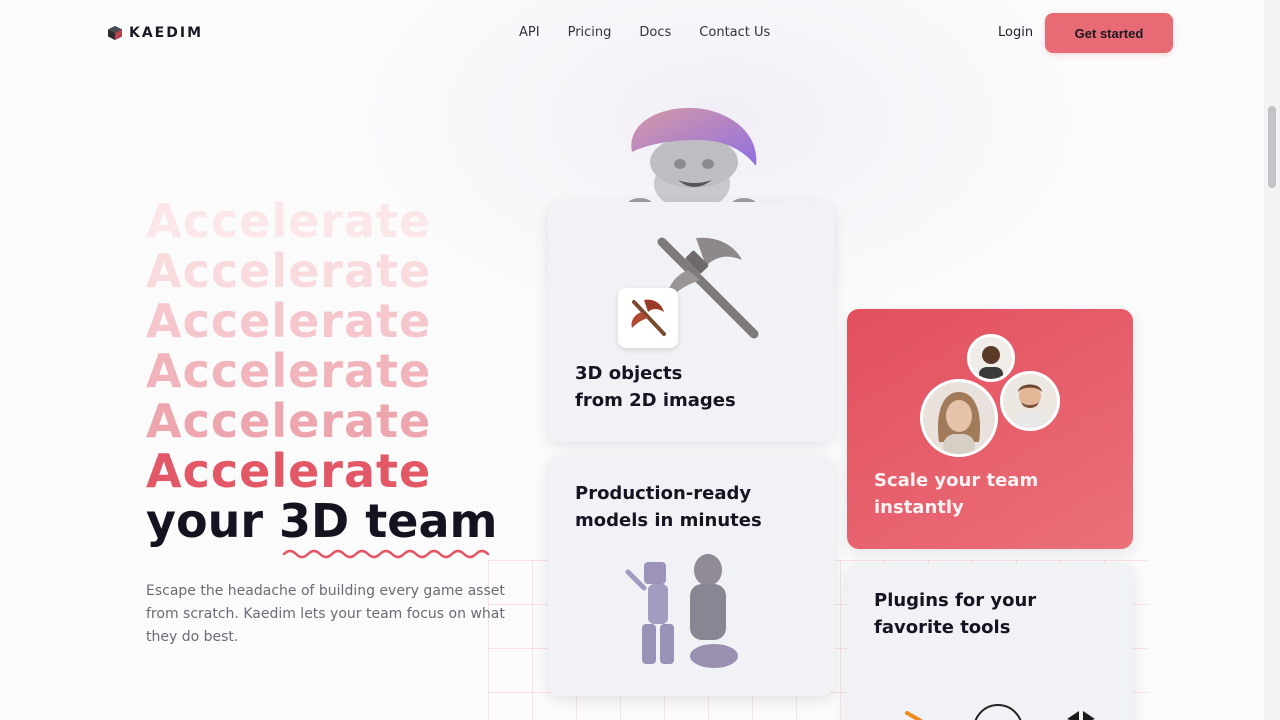 This screenshot has height=720, width=1280. I want to click on nav-pricing: Pricing, so click(590, 32).